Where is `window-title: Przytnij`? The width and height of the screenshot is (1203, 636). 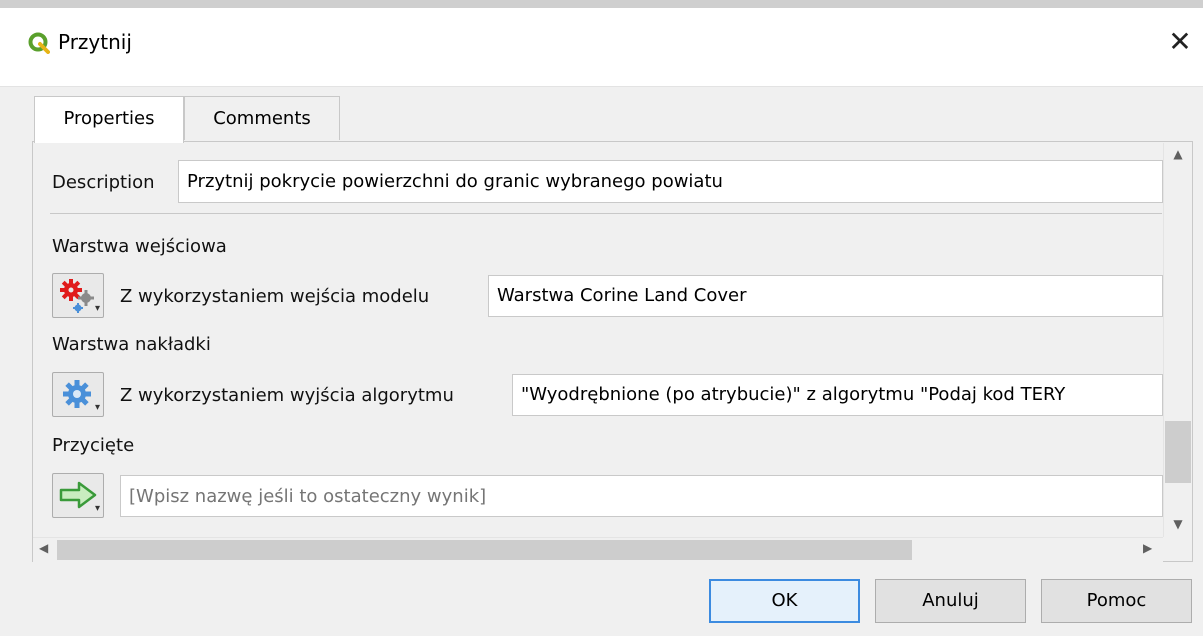 window-title: Przytnij is located at coordinates (95, 42).